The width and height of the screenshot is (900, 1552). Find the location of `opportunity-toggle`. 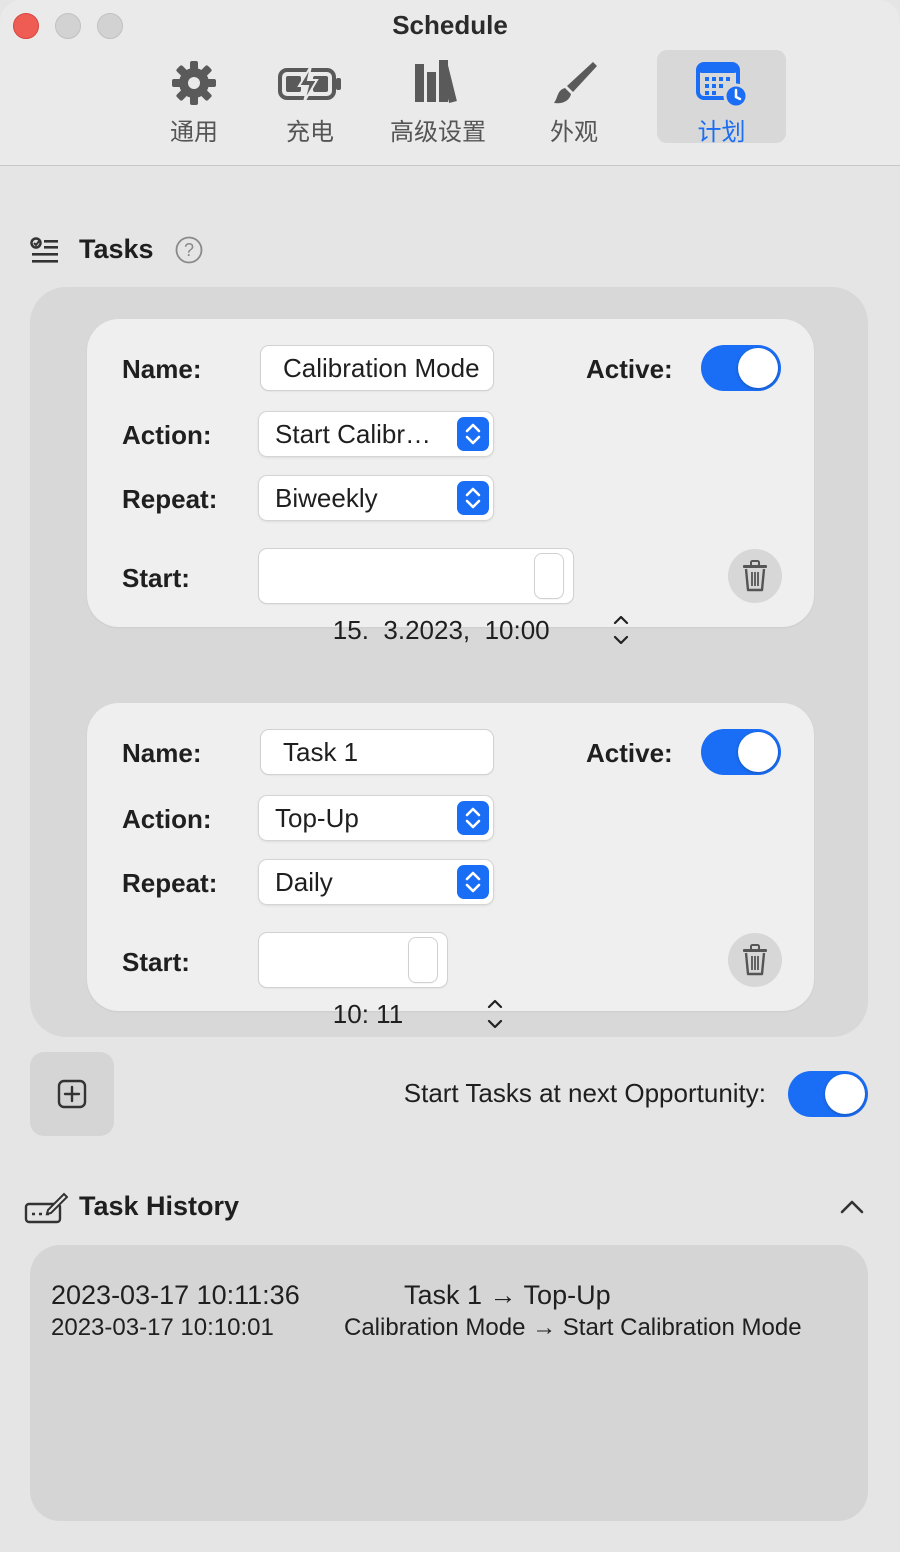

opportunity-toggle is located at coordinates (828, 1094).